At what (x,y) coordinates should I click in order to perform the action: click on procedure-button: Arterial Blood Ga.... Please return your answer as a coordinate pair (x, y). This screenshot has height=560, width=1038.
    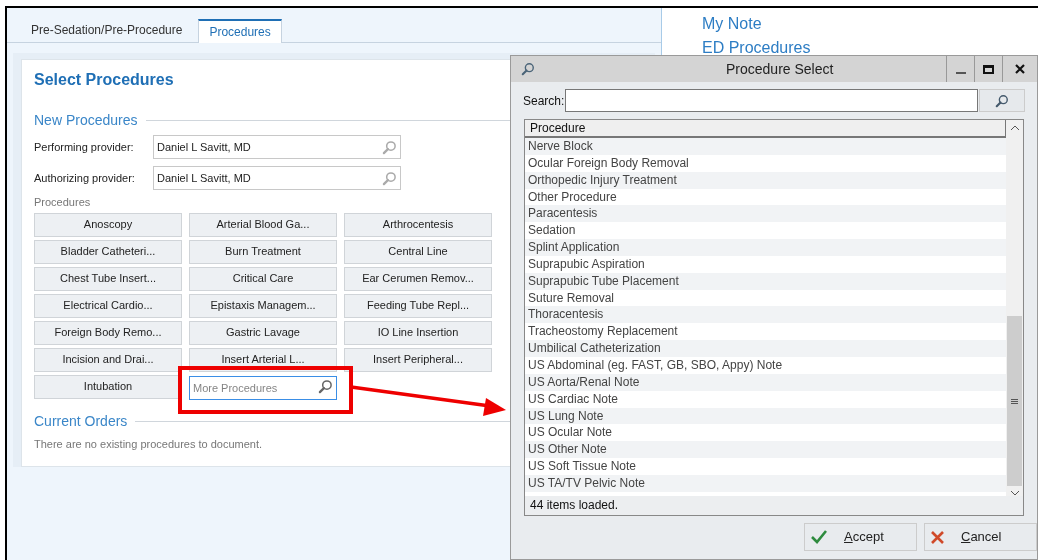
    Looking at the image, I should click on (263, 224).